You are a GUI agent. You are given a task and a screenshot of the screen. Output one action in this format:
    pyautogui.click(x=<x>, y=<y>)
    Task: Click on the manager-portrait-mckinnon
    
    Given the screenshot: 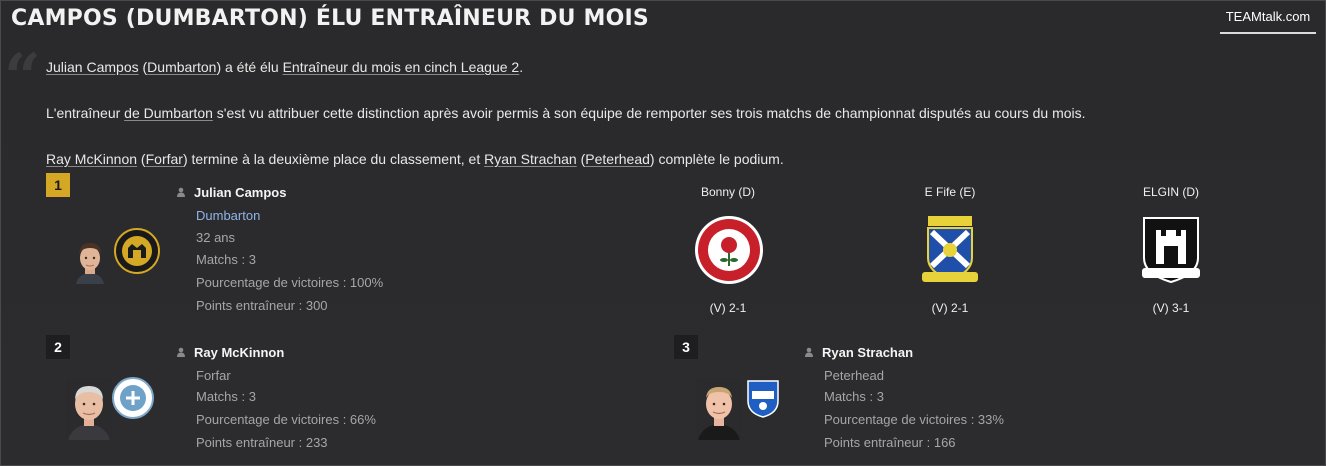 What is the action you would take?
    pyautogui.click(x=89, y=409)
    